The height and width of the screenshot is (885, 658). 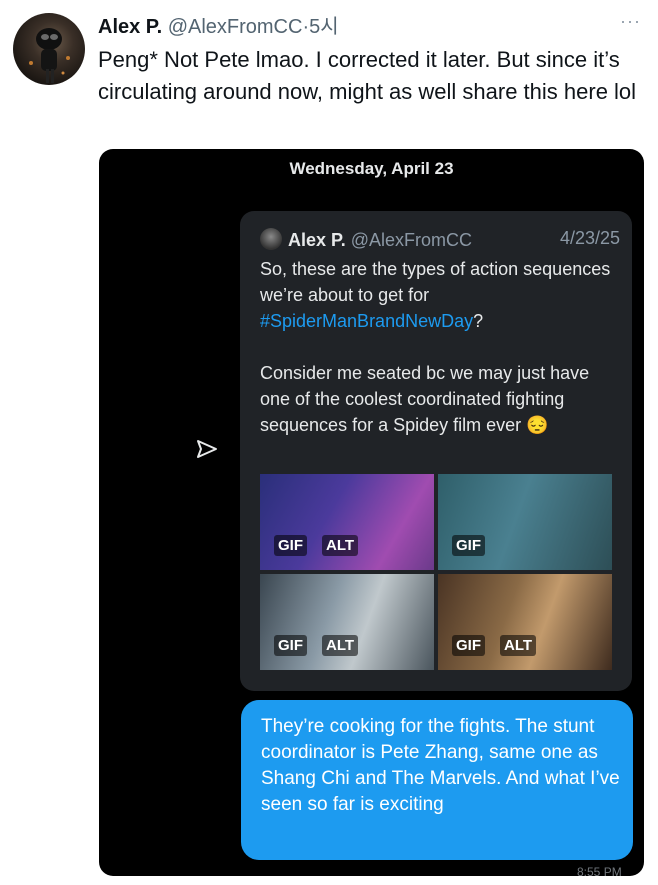 What do you see at coordinates (599, 870) in the screenshot?
I see `message-timestamp: 8:55 PM` at bounding box center [599, 870].